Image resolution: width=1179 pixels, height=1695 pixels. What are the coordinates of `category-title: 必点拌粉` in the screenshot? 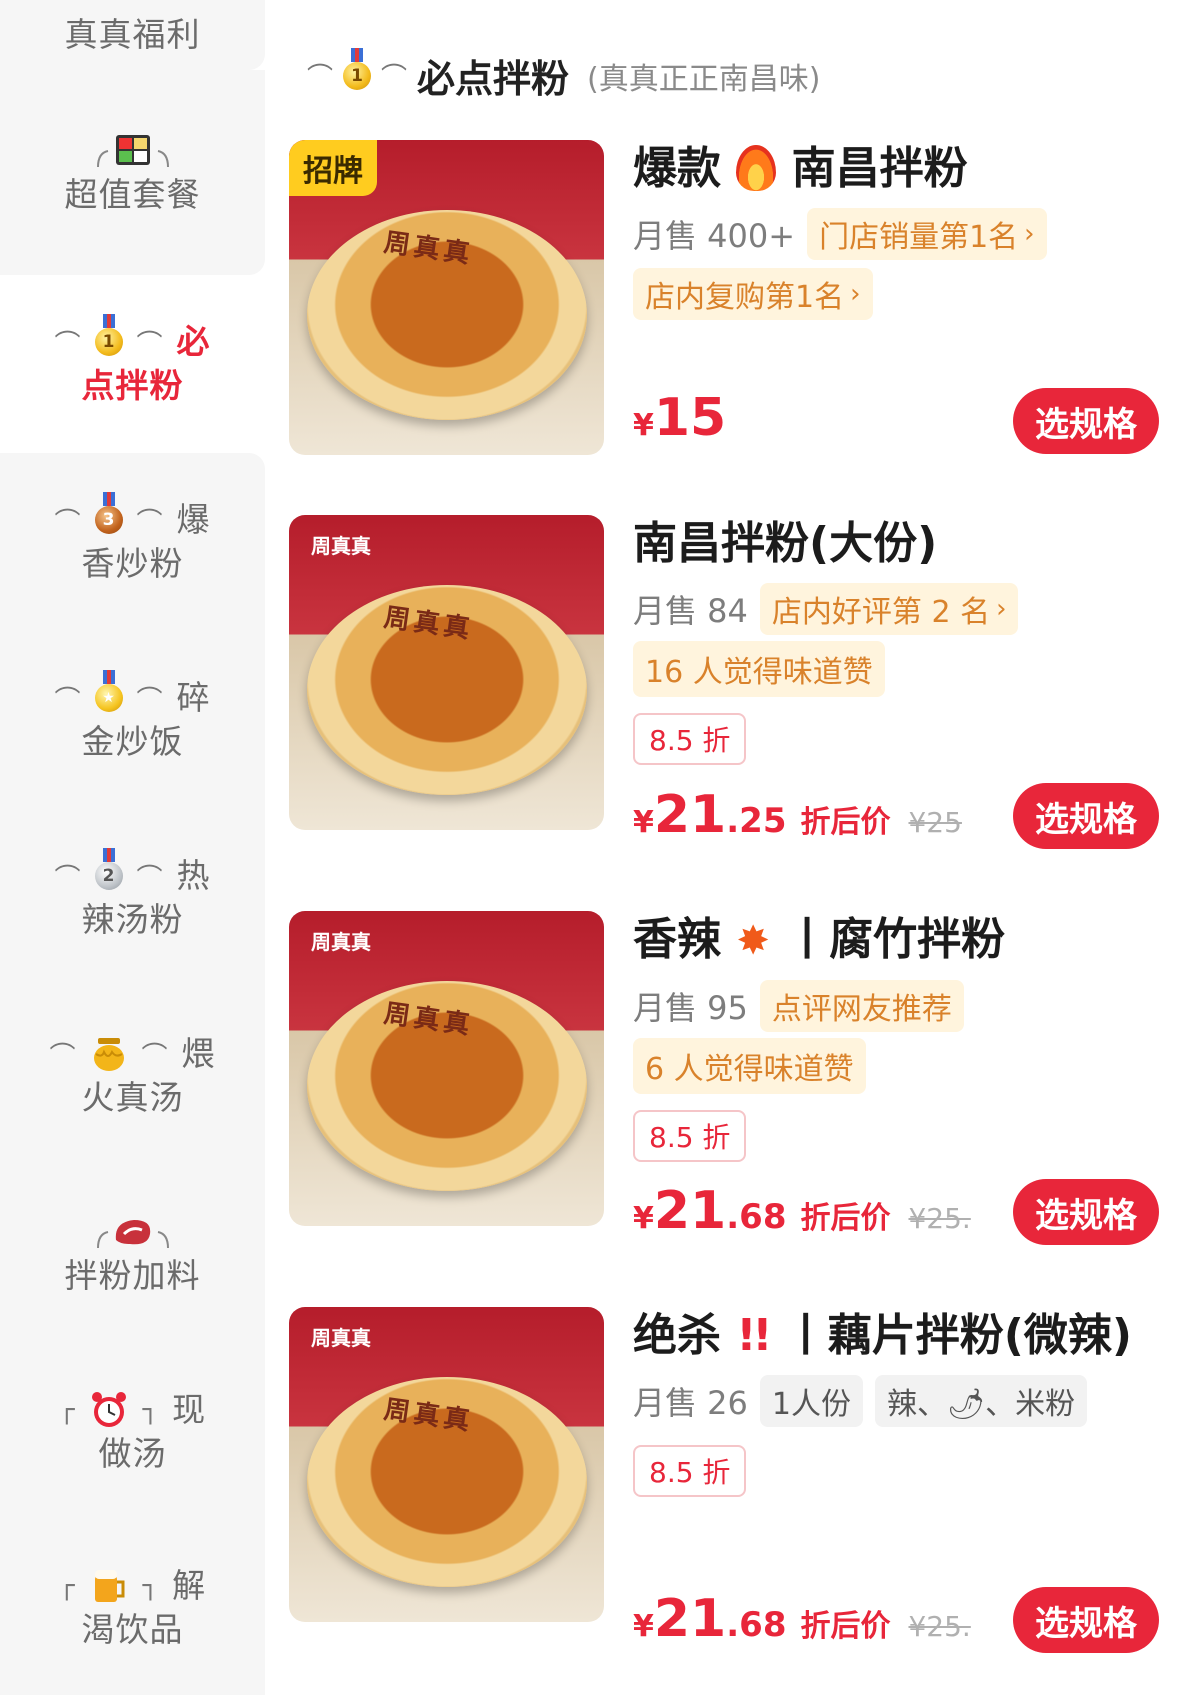 It's located at (493, 79).